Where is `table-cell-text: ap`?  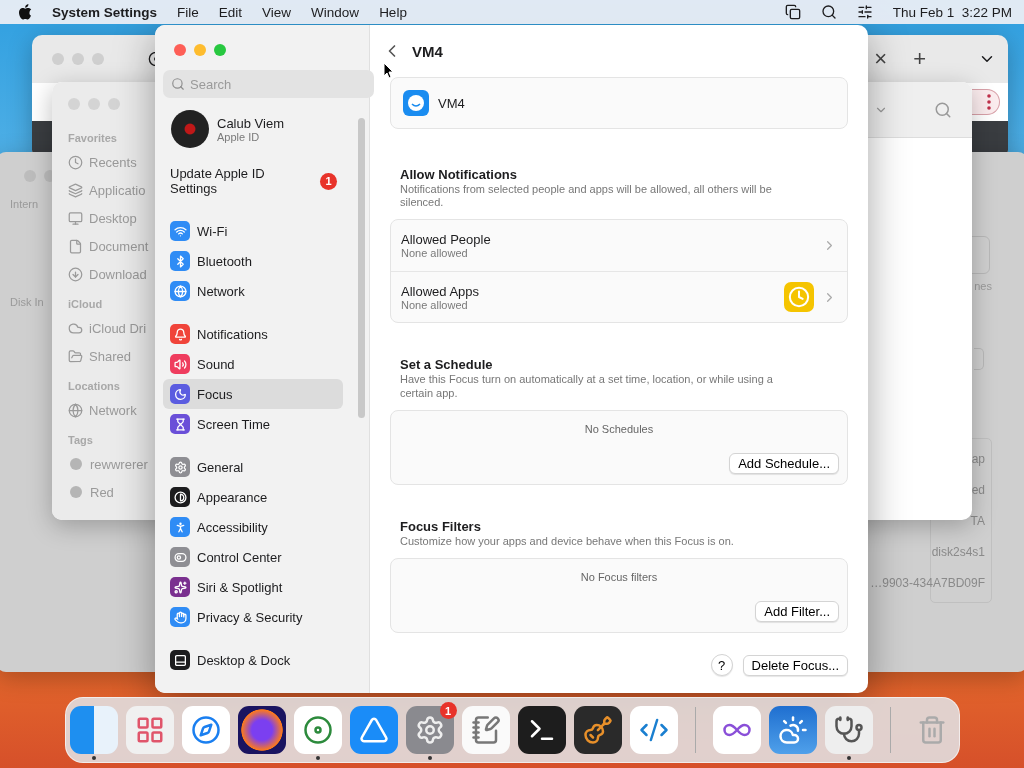
table-cell-text: ap is located at coordinates (978, 459).